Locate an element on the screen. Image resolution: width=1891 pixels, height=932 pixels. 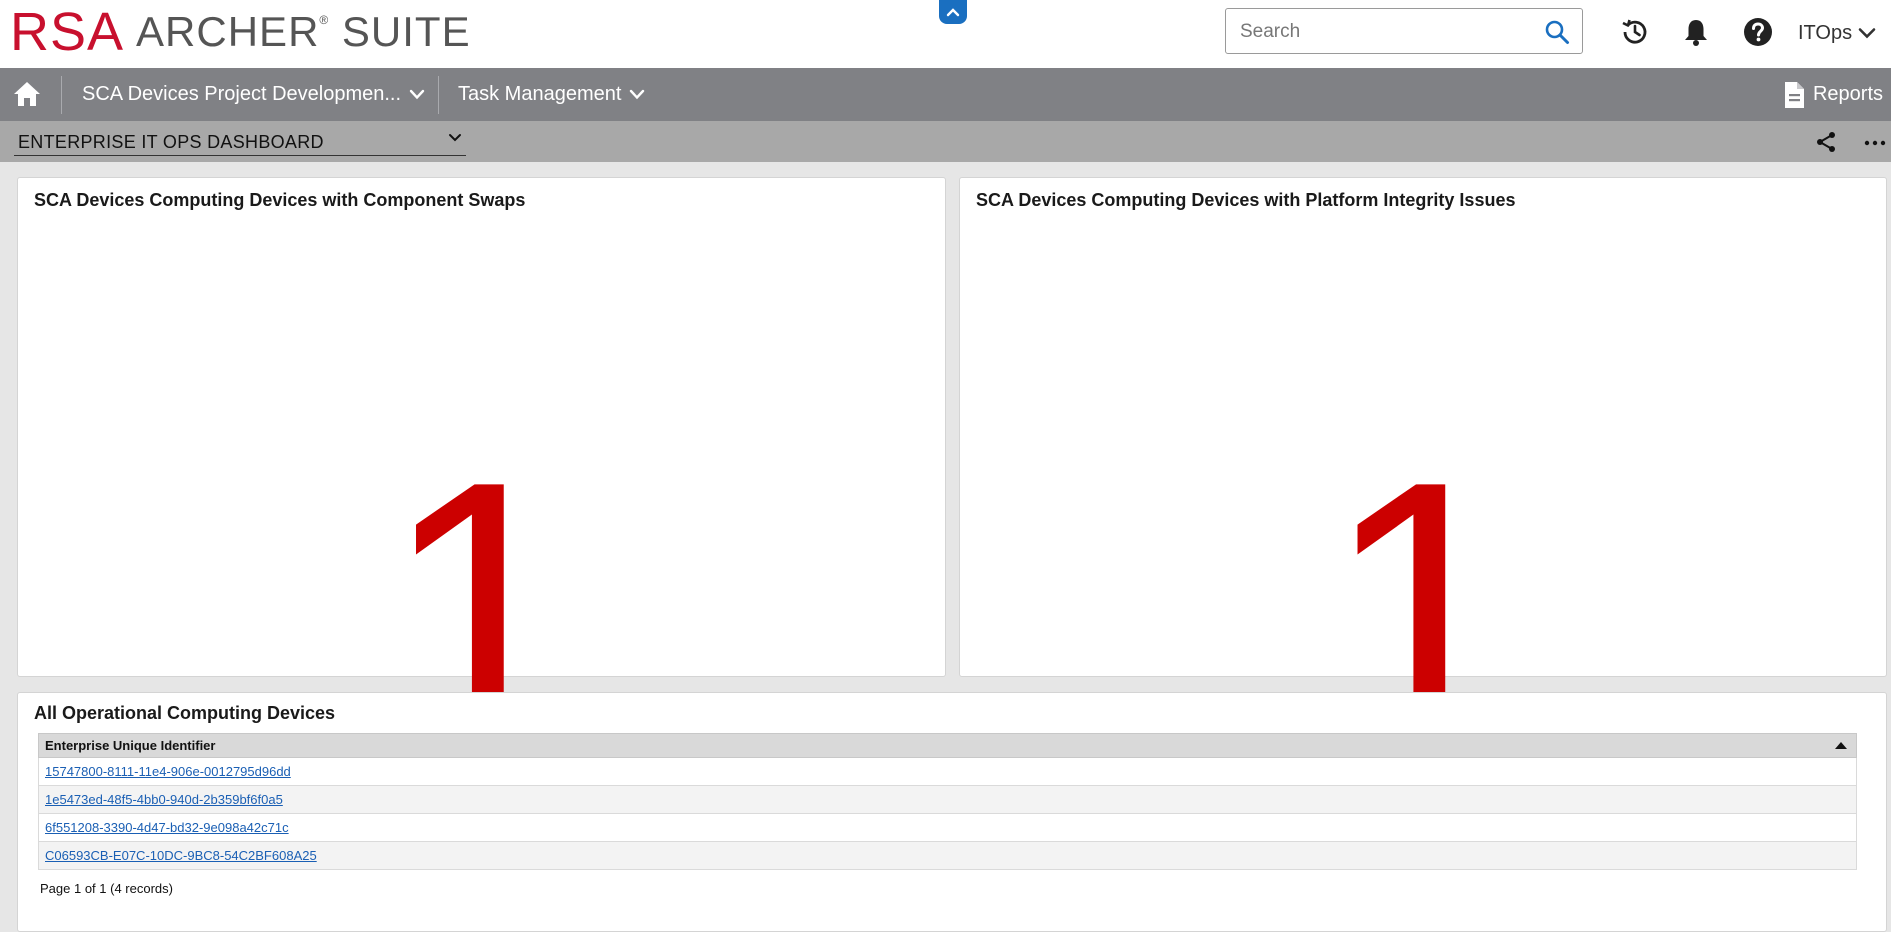
table-row: 1e5473ed-48f5-4bb0-940d-2b359bf6f0a5 is located at coordinates (947, 799).